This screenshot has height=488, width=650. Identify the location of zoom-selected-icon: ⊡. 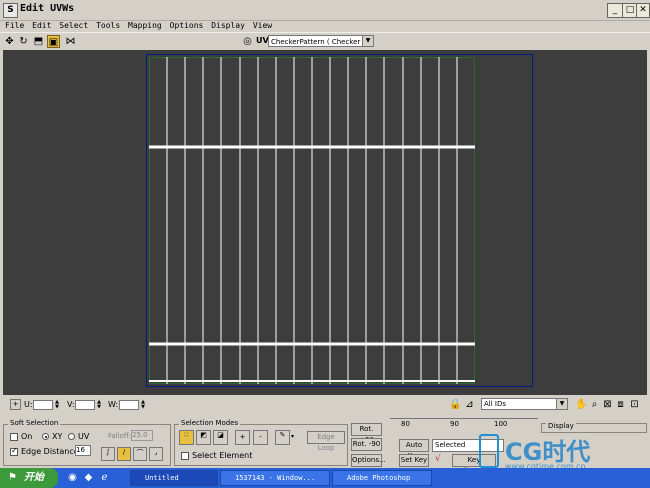
(634, 404).